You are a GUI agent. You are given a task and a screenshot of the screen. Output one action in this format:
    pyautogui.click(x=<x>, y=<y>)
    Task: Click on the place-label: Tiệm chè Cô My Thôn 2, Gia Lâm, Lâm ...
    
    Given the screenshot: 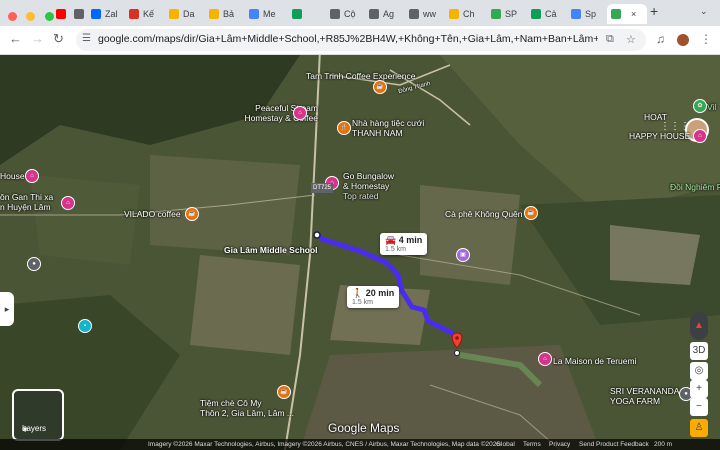 What is the action you would take?
    pyautogui.click(x=247, y=408)
    